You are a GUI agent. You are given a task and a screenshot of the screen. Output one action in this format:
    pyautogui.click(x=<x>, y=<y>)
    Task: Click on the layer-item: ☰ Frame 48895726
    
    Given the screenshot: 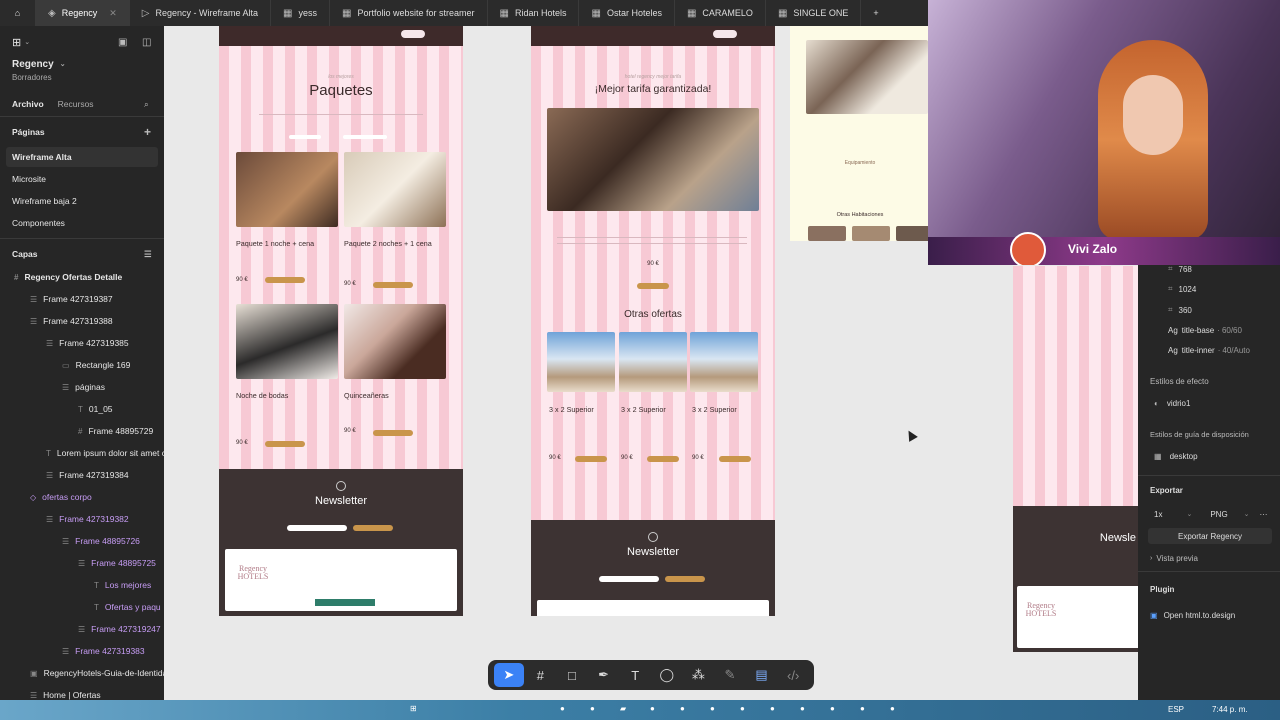 What is the action you would take?
    pyautogui.click(x=82, y=541)
    